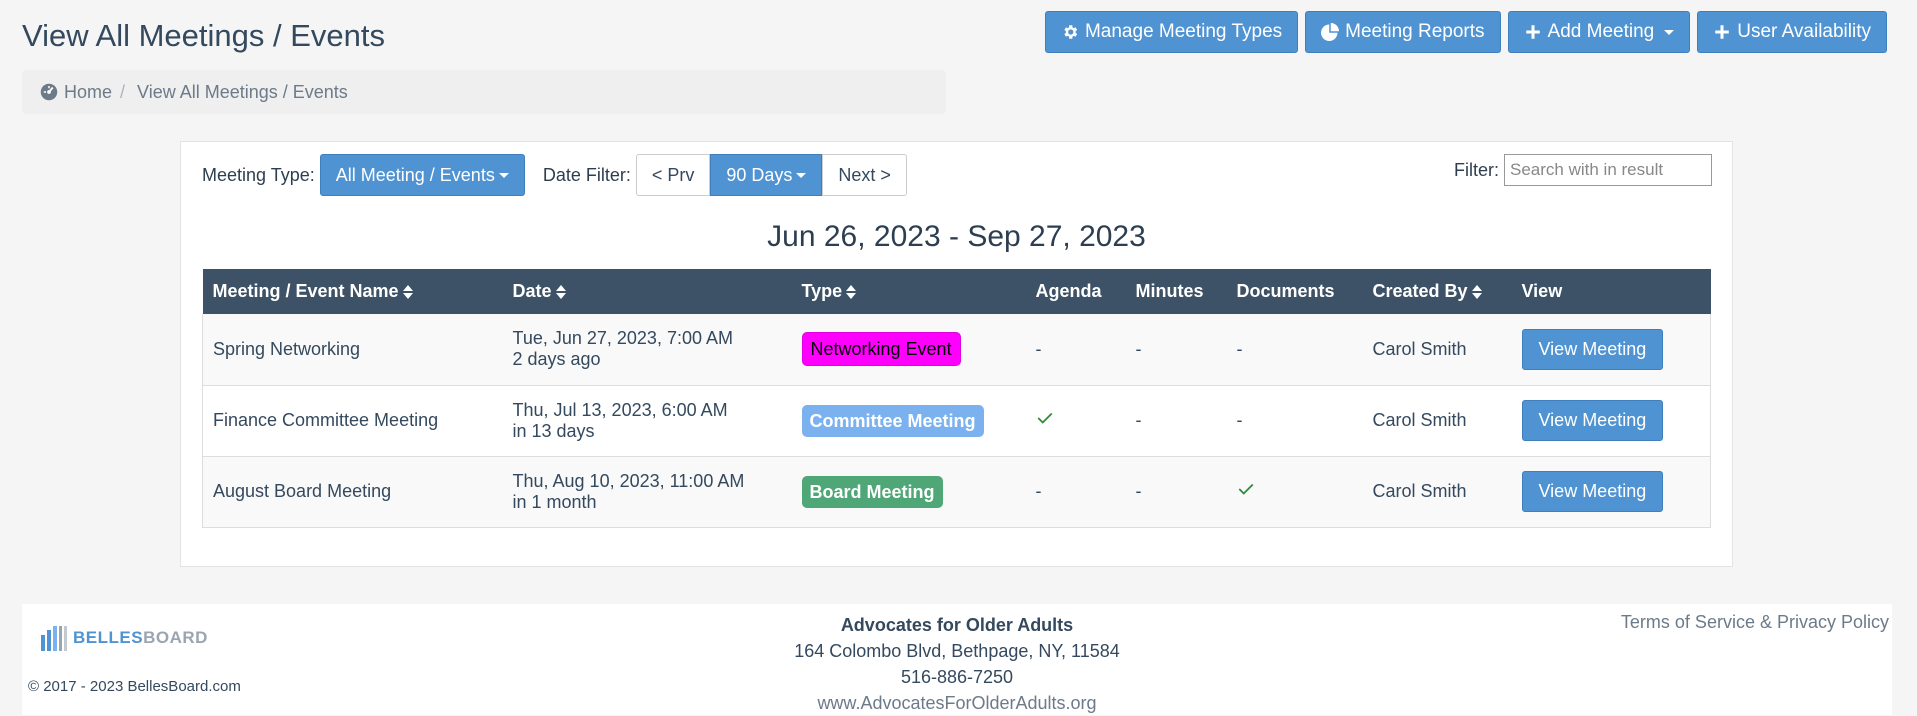 The height and width of the screenshot is (716, 1917). What do you see at coordinates (1415, 31) in the screenshot?
I see `meeting-reports-label: Meeting Reports` at bounding box center [1415, 31].